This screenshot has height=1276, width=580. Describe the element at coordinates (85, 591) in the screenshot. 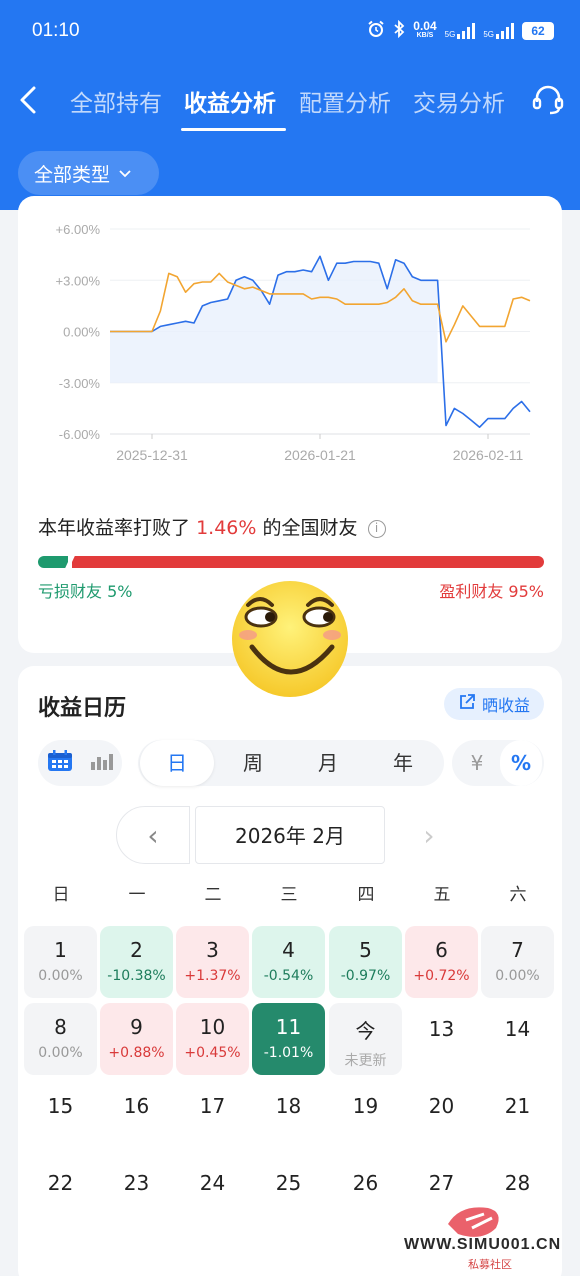

I see `loss-ratio-label: 亏损财友 5%` at that location.